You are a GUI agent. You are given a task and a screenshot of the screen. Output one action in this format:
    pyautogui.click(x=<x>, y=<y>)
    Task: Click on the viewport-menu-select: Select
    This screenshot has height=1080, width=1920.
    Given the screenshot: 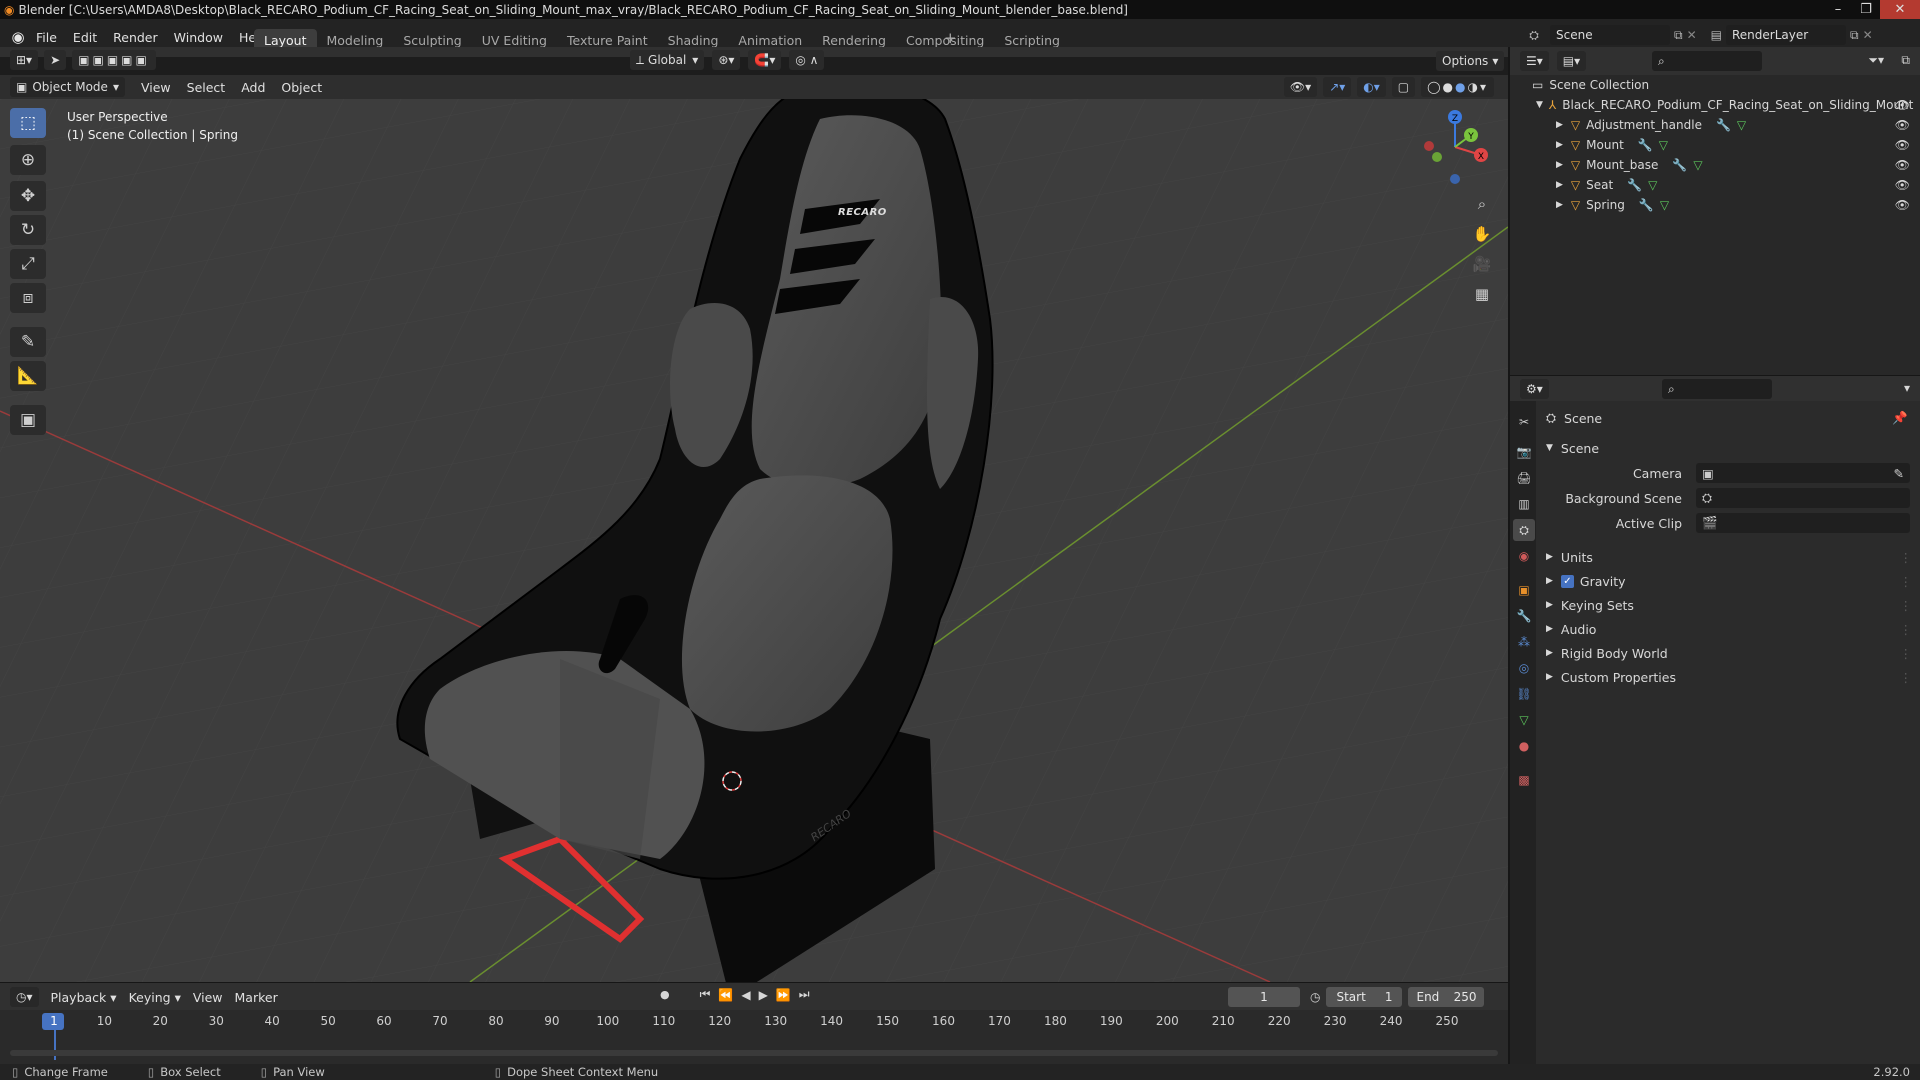 What is the action you would take?
    pyautogui.click(x=206, y=87)
    